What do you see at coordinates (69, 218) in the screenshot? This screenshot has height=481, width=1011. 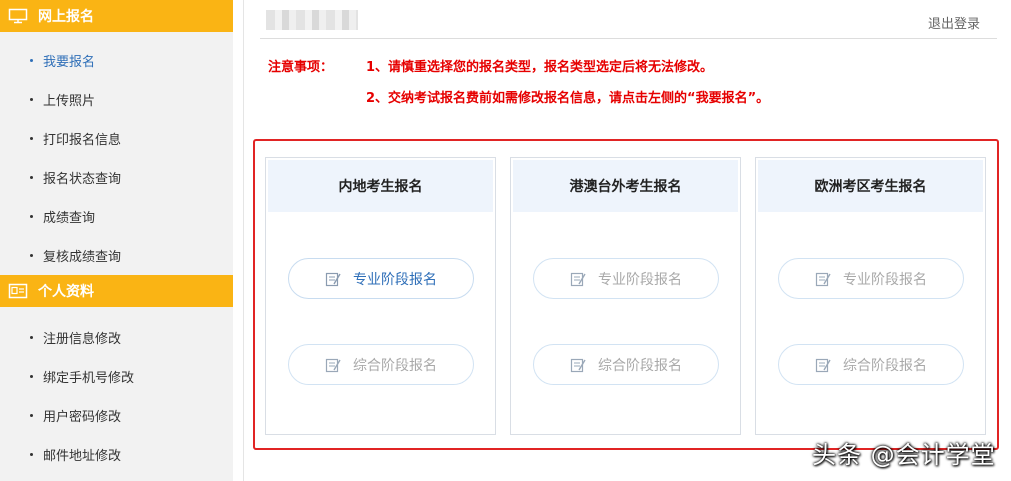 I see `sidebar-item-label: 成绩查询` at bounding box center [69, 218].